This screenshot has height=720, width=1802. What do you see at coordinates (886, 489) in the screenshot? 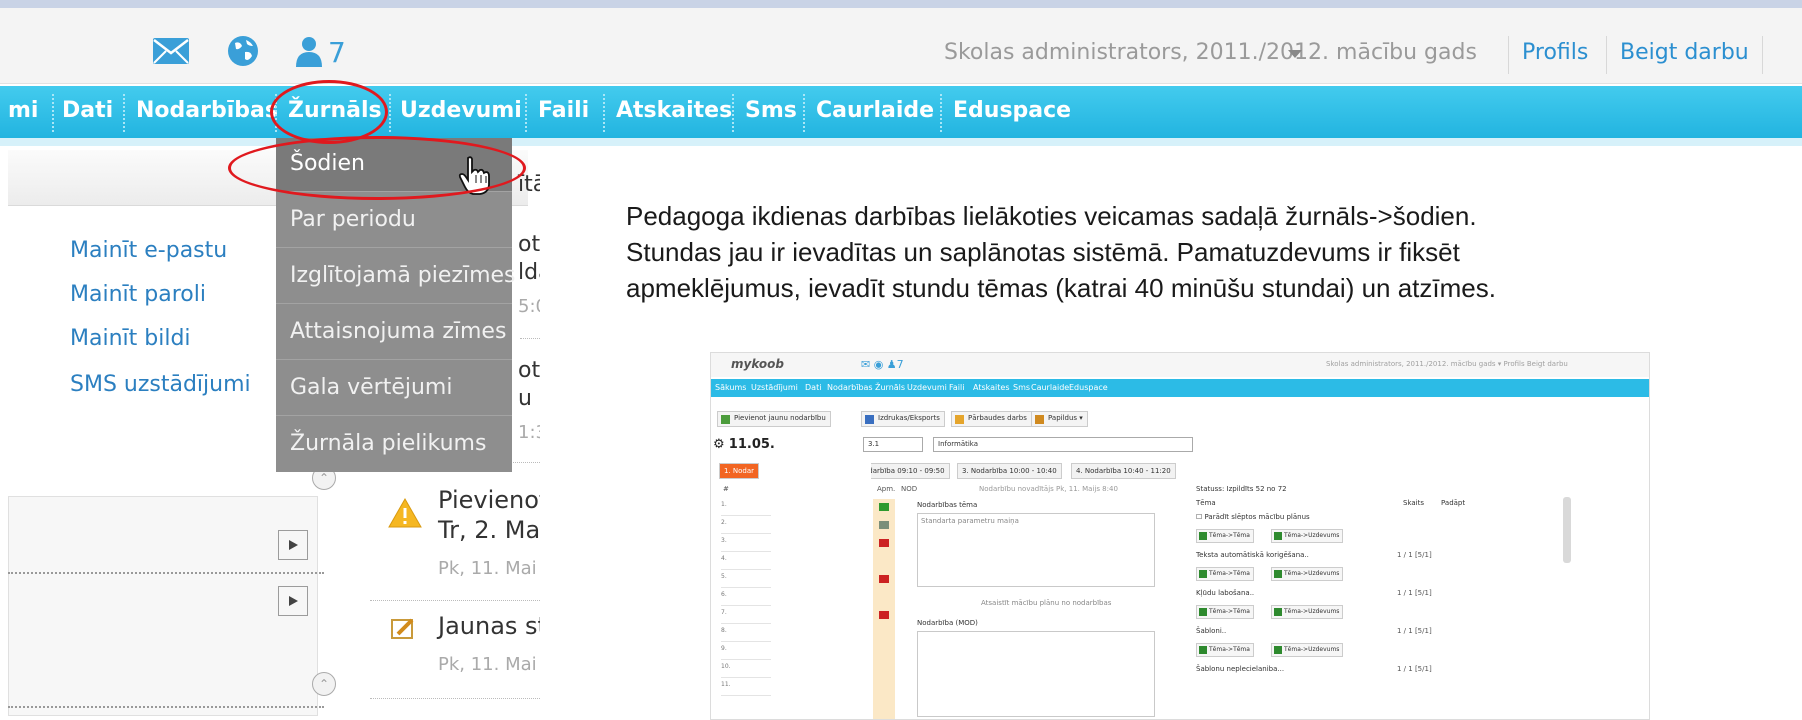
I see `mini-col-header: Apm.` at bounding box center [886, 489].